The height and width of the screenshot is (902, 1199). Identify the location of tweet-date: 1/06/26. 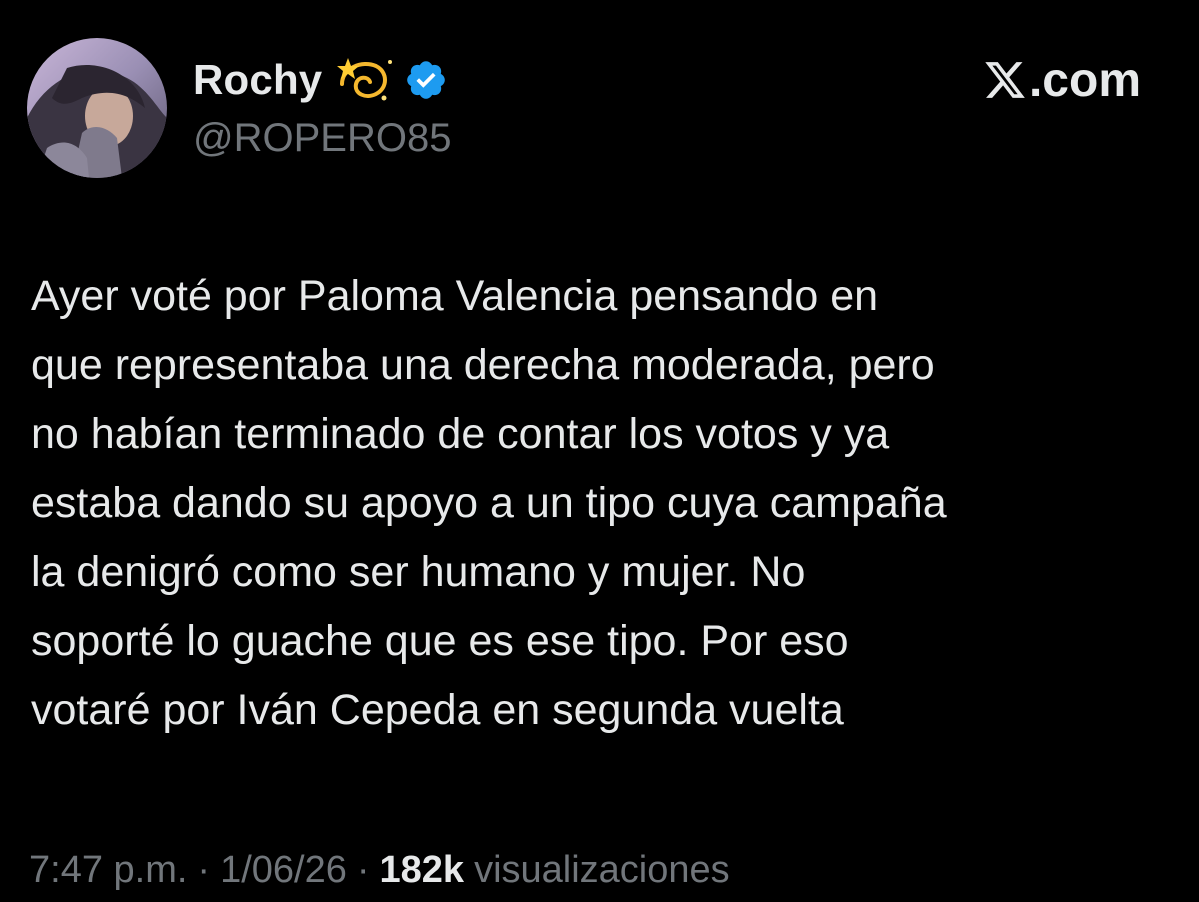
(283, 870).